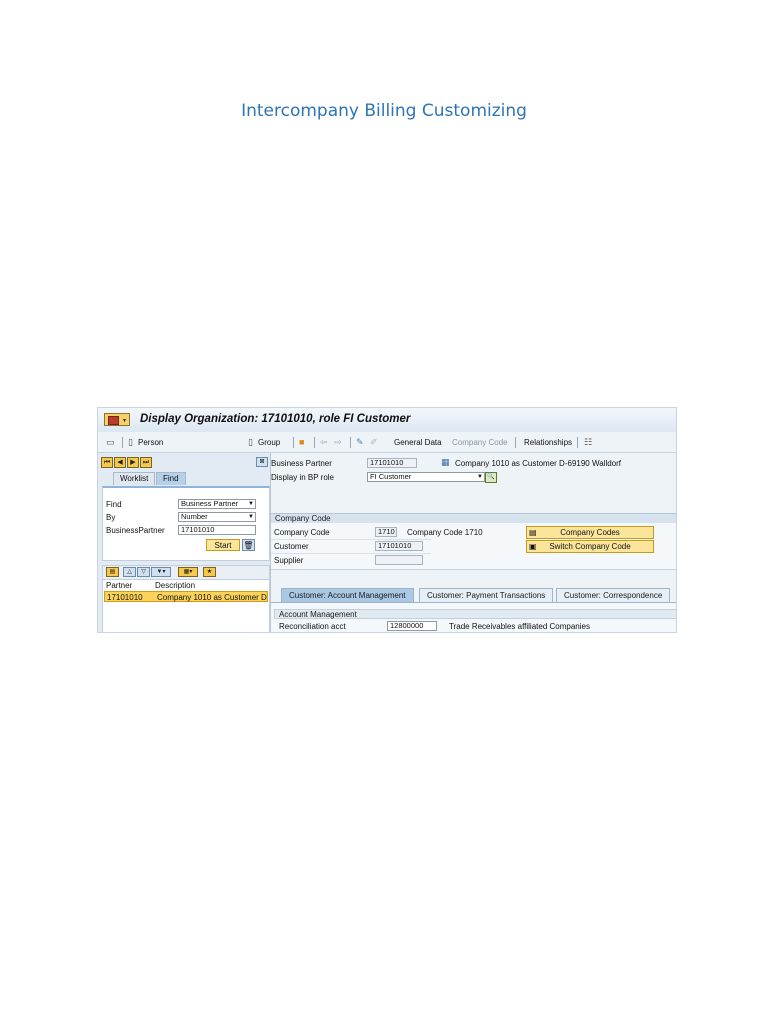 This screenshot has width=768, height=1024. What do you see at coordinates (533, 532) in the screenshot?
I see `list-icon: ▤` at bounding box center [533, 532].